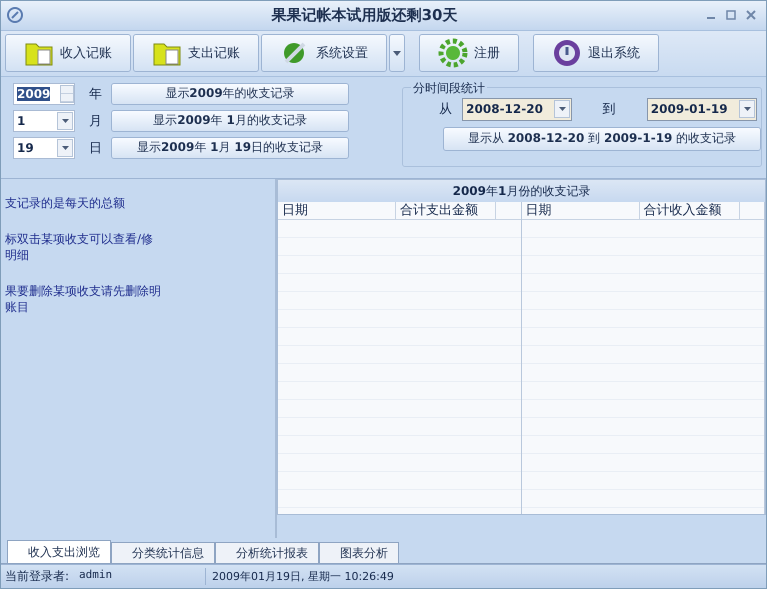 The height and width of the screenshot is (589, 767). I want to click on unit-label: 月, so click(95, 121).